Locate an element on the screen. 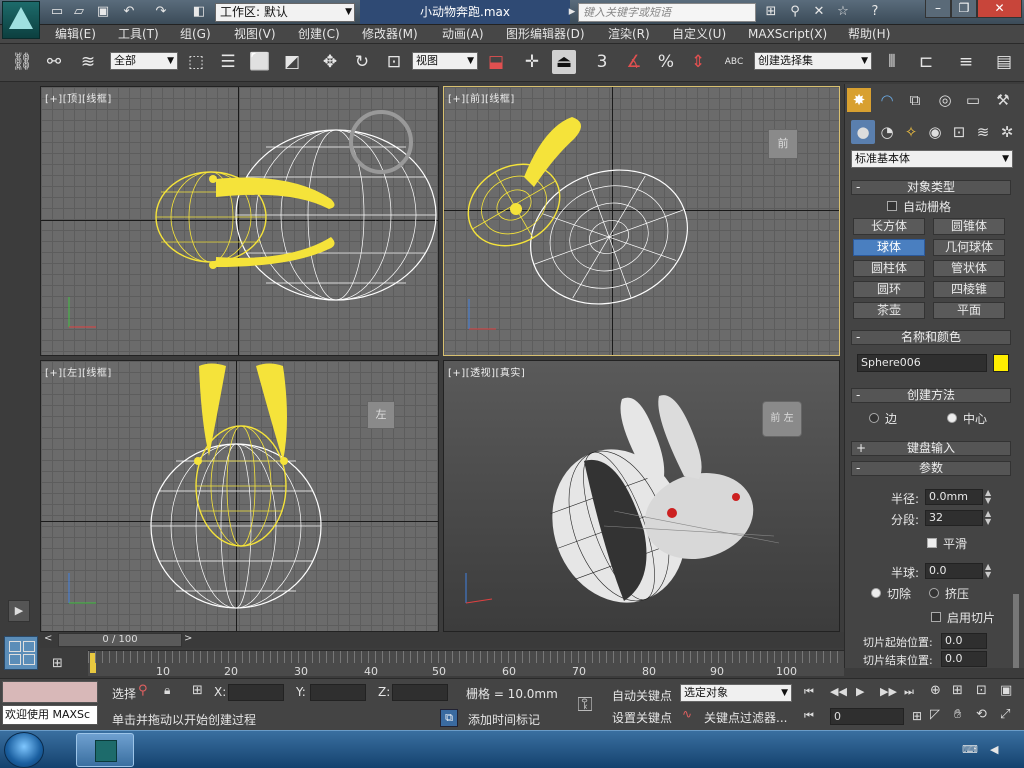 Image resolution: width=1024 pixels, height=768 pixels. cylinder-button: 圆柱体 is located at coordinates (889, 268).